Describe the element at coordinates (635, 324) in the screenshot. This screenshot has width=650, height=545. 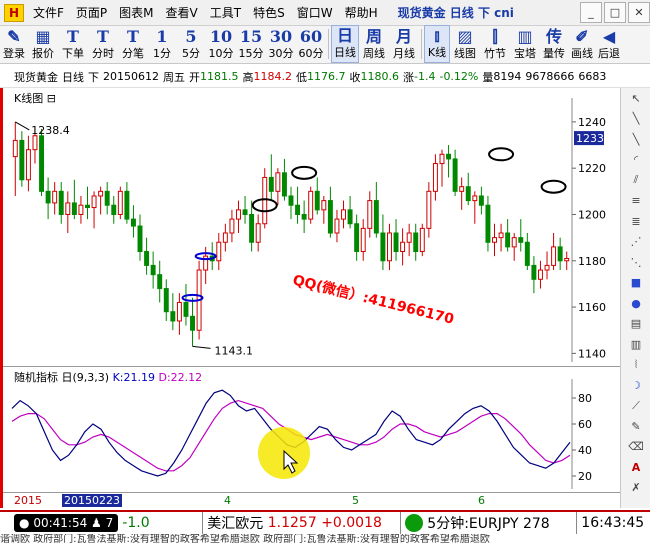
I see `grid-lines-icon: ▤` at that location.